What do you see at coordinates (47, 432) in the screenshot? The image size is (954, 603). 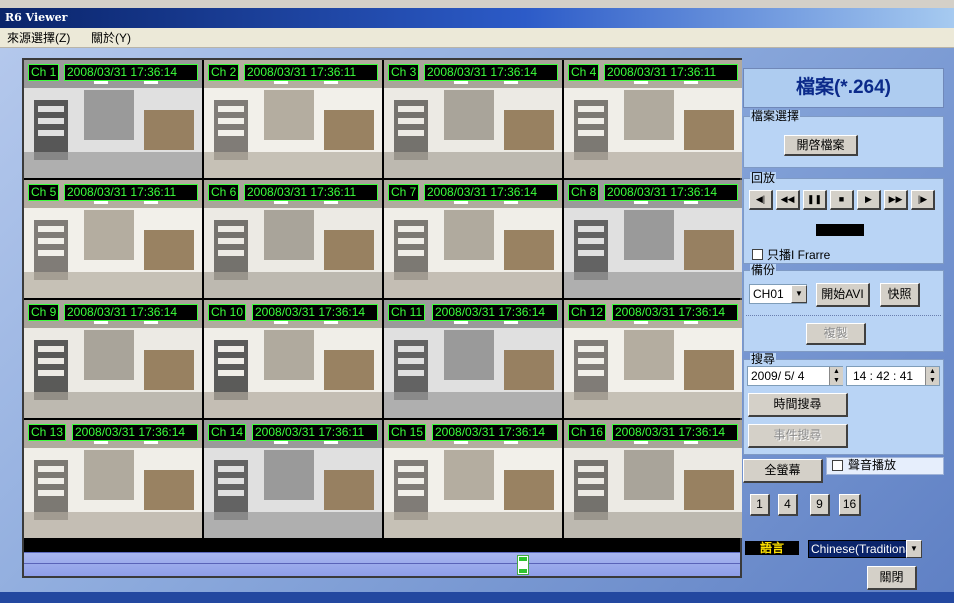 I see `camera-channel-label: Ch 13` at bounding box center [47, 432].